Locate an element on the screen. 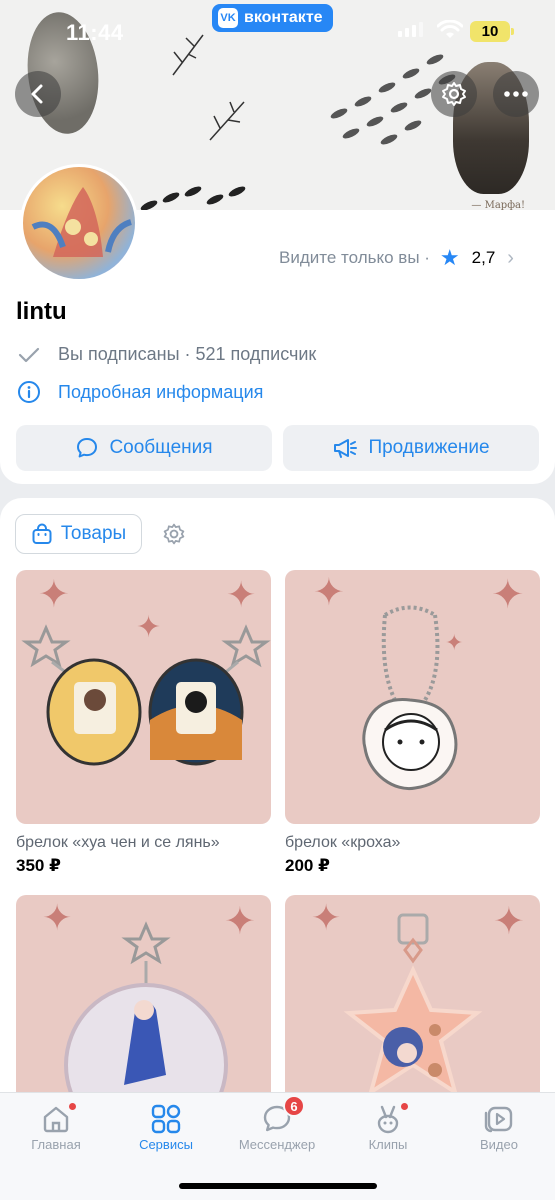 Image resolution: width=555 pixels, height=1200 pixels. messages-button-label: Сообщения is located at coordinates (161, 447).